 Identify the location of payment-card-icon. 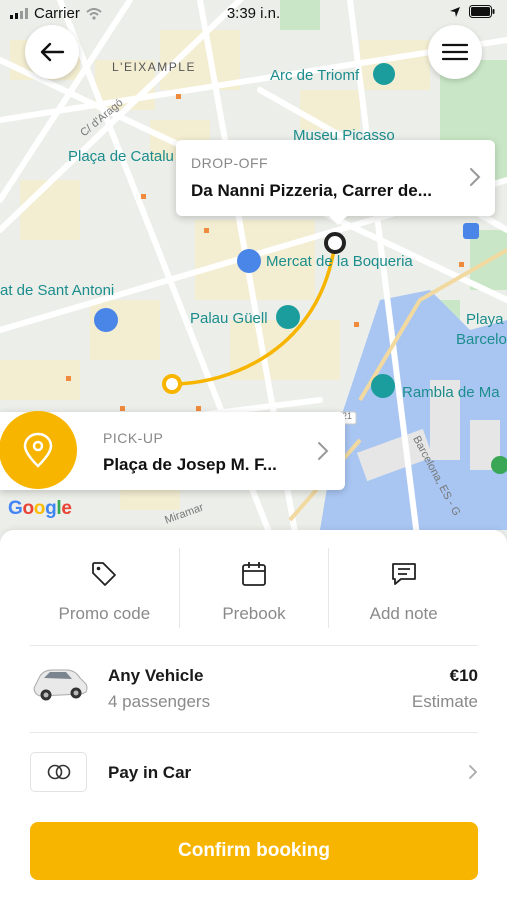
(58, 772).